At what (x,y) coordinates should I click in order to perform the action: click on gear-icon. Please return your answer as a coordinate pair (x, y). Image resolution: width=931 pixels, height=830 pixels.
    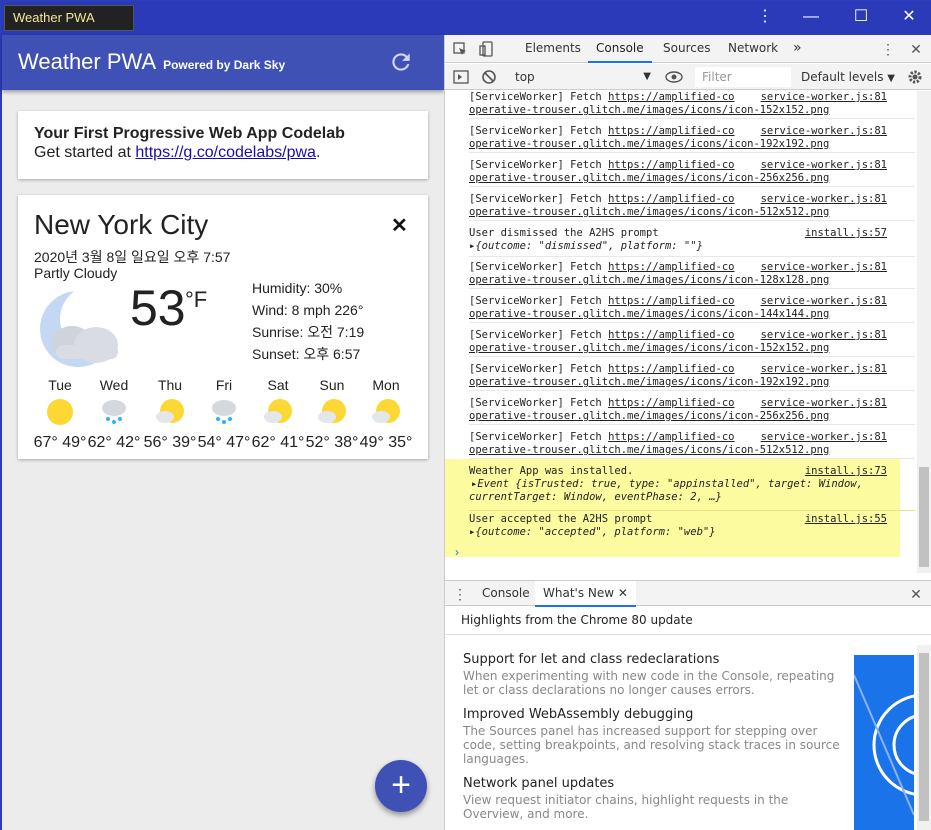
    Looking at the image, I should click on (915, 77).